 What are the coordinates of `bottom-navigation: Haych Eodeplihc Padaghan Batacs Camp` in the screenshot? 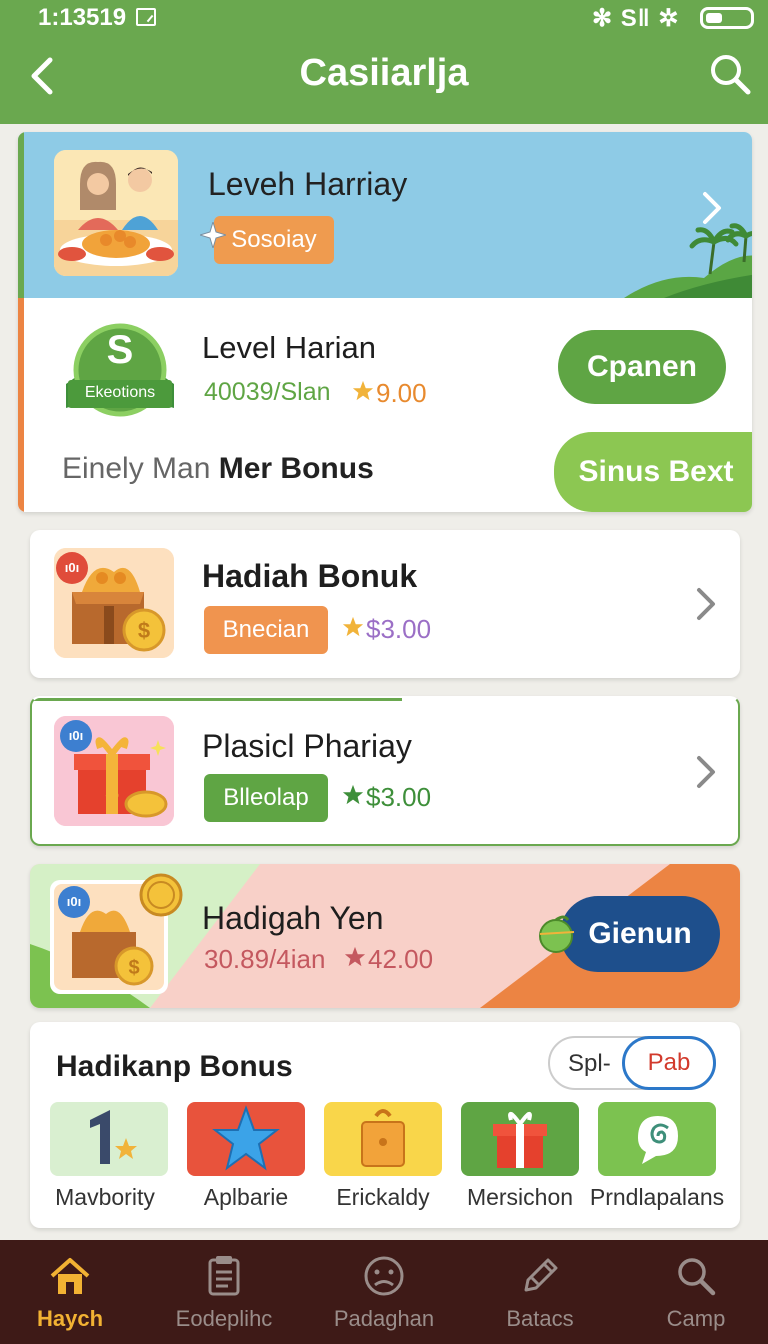 It's located at (384, 1292).